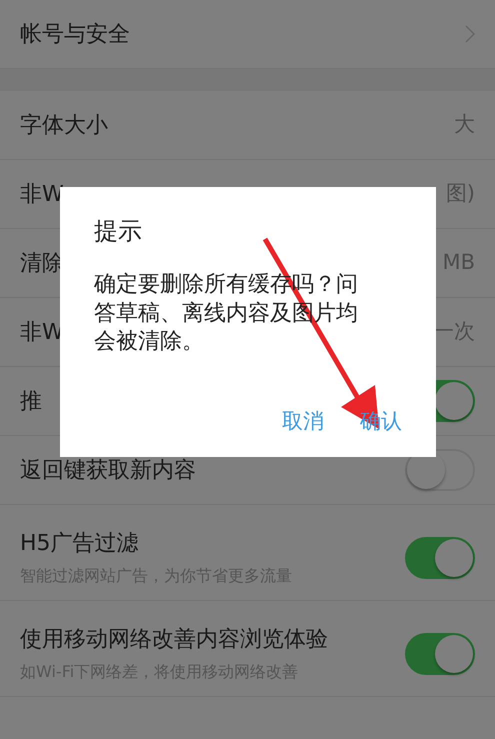 This screenshot has height=739, width=495. Describe the element at coordinates (31, 402) in the screenshot. I see `setting-label: 推` at that location.